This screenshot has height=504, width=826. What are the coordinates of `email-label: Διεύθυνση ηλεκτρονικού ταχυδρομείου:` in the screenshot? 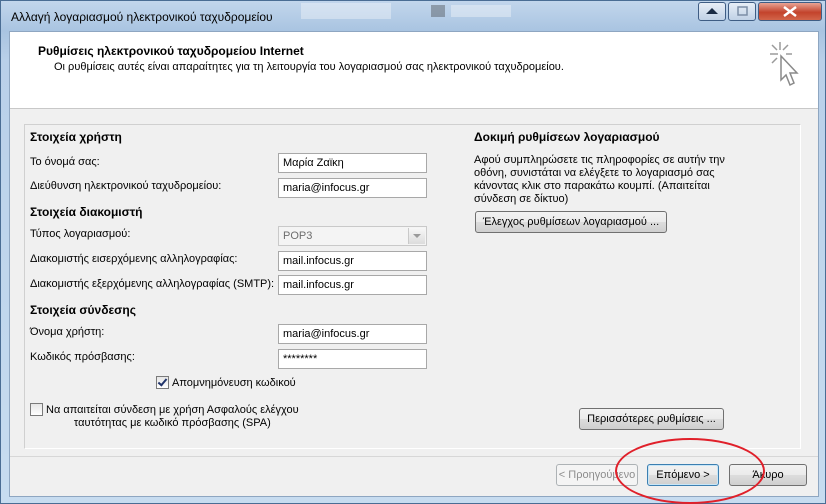 It's located at (126, 186).